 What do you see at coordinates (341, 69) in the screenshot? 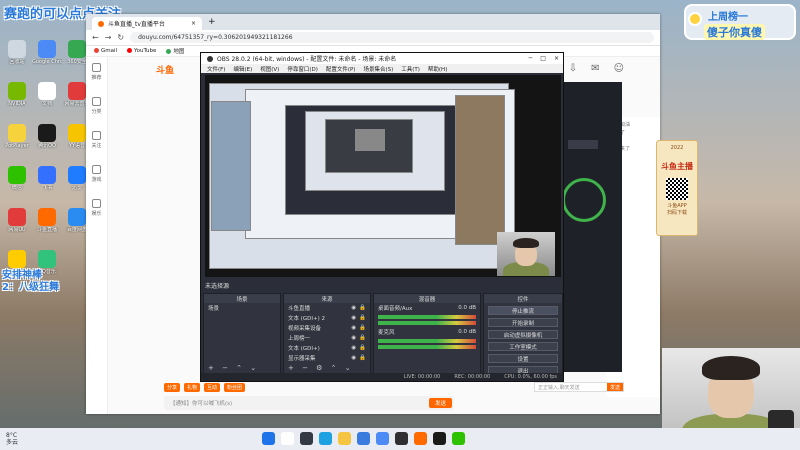
I see `obs-menu-item: 配置文件(P)` at bounding box center [341, 69].